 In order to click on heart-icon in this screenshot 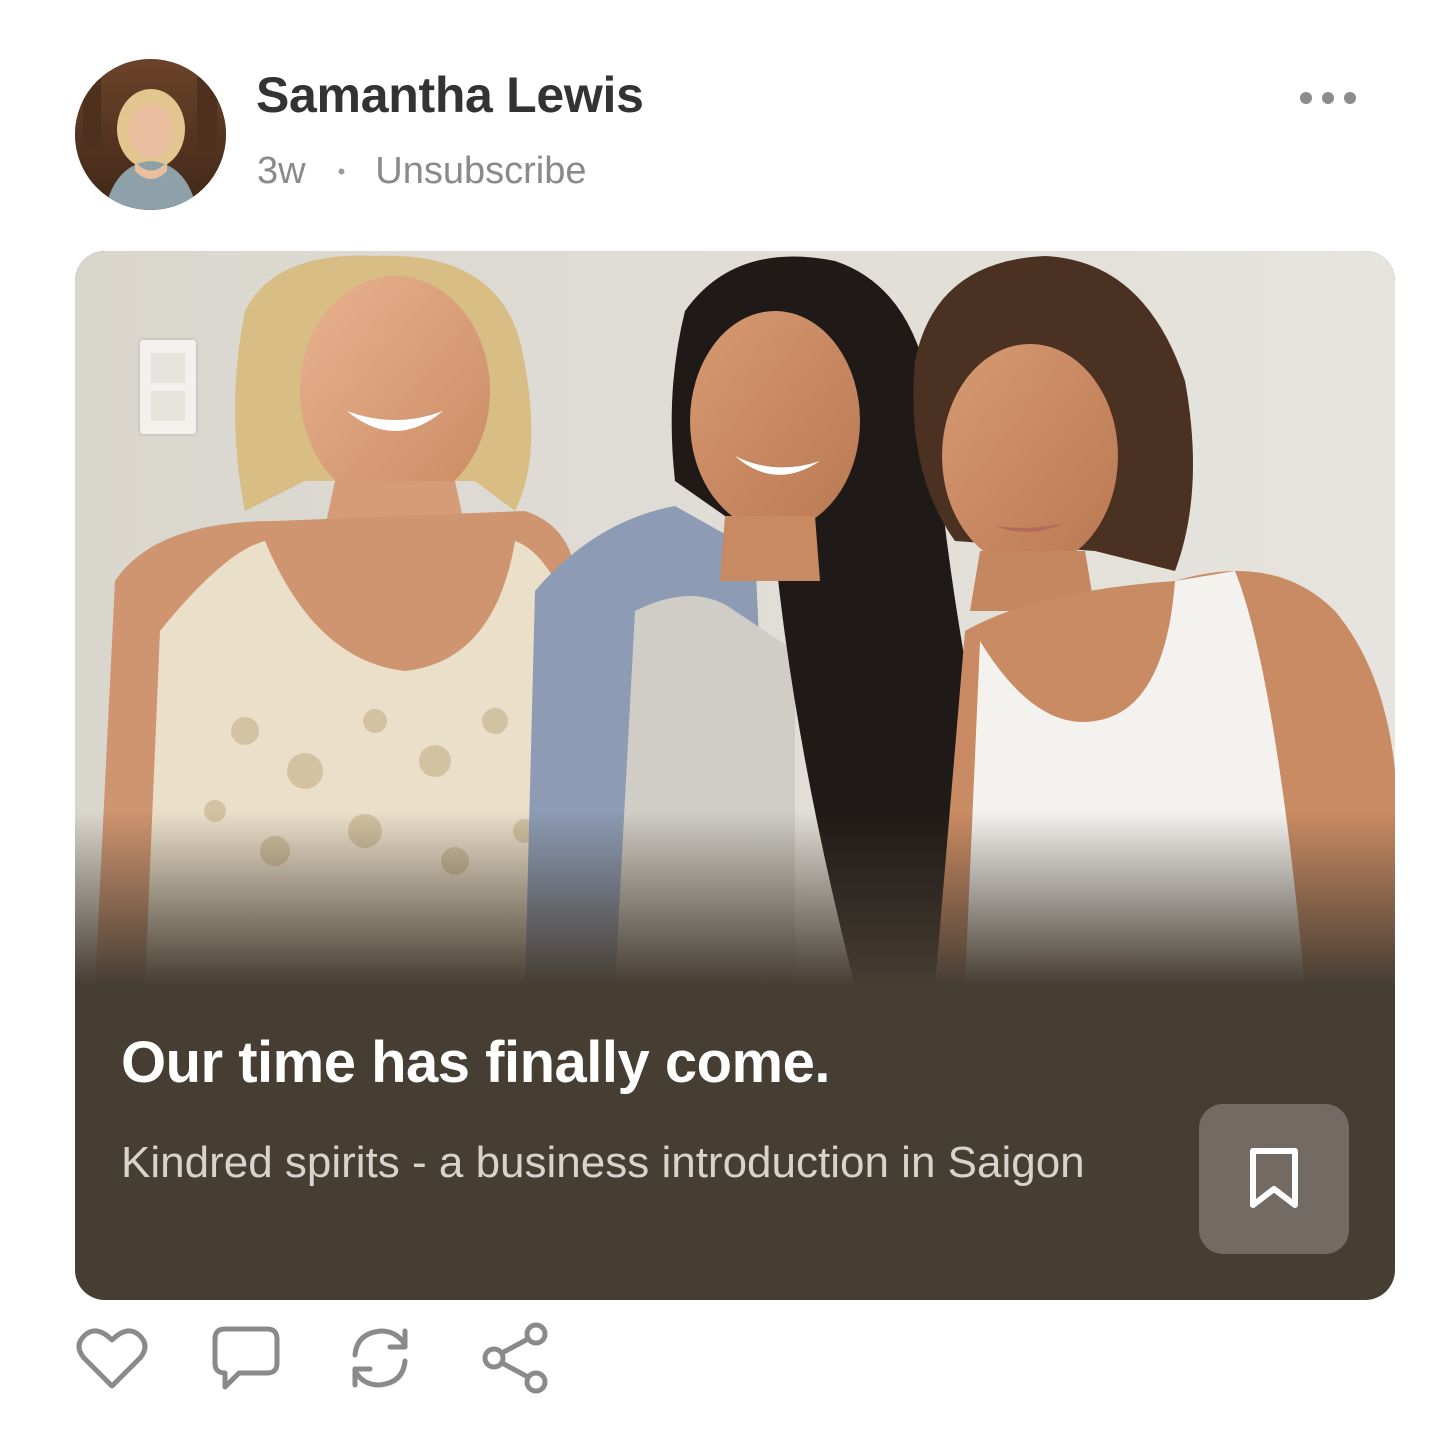, I will do `click(112, 1358)`.